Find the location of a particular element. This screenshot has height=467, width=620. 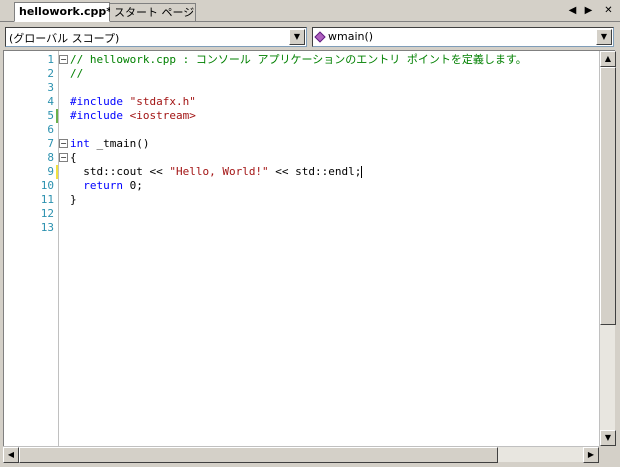

line-number: 8 is located at coordinates (50, 157).